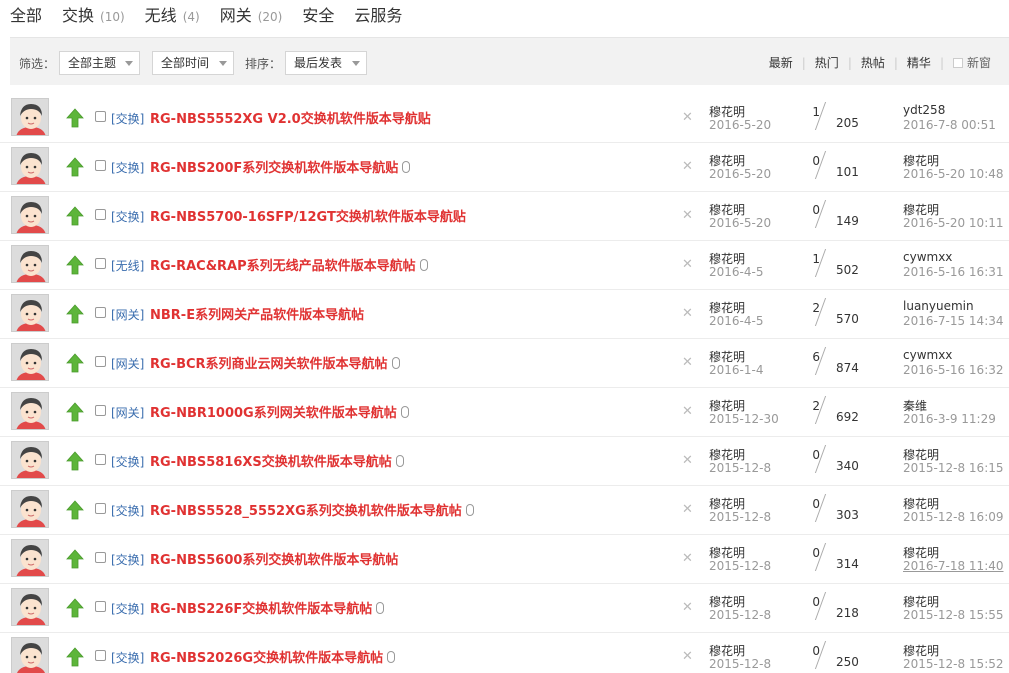 This screenshot has width=1009, height=673. I want to click on thread-title: RG-NBS2026G交换机软件版本导航帖, so click(273, 656).